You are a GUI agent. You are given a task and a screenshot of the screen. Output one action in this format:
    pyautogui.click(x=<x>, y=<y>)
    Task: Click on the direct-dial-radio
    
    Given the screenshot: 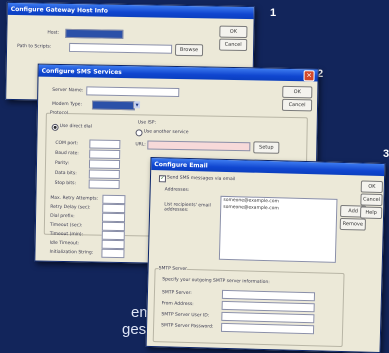 What is the action you would take?
    pyautogui.click(x=55, y=127)
    